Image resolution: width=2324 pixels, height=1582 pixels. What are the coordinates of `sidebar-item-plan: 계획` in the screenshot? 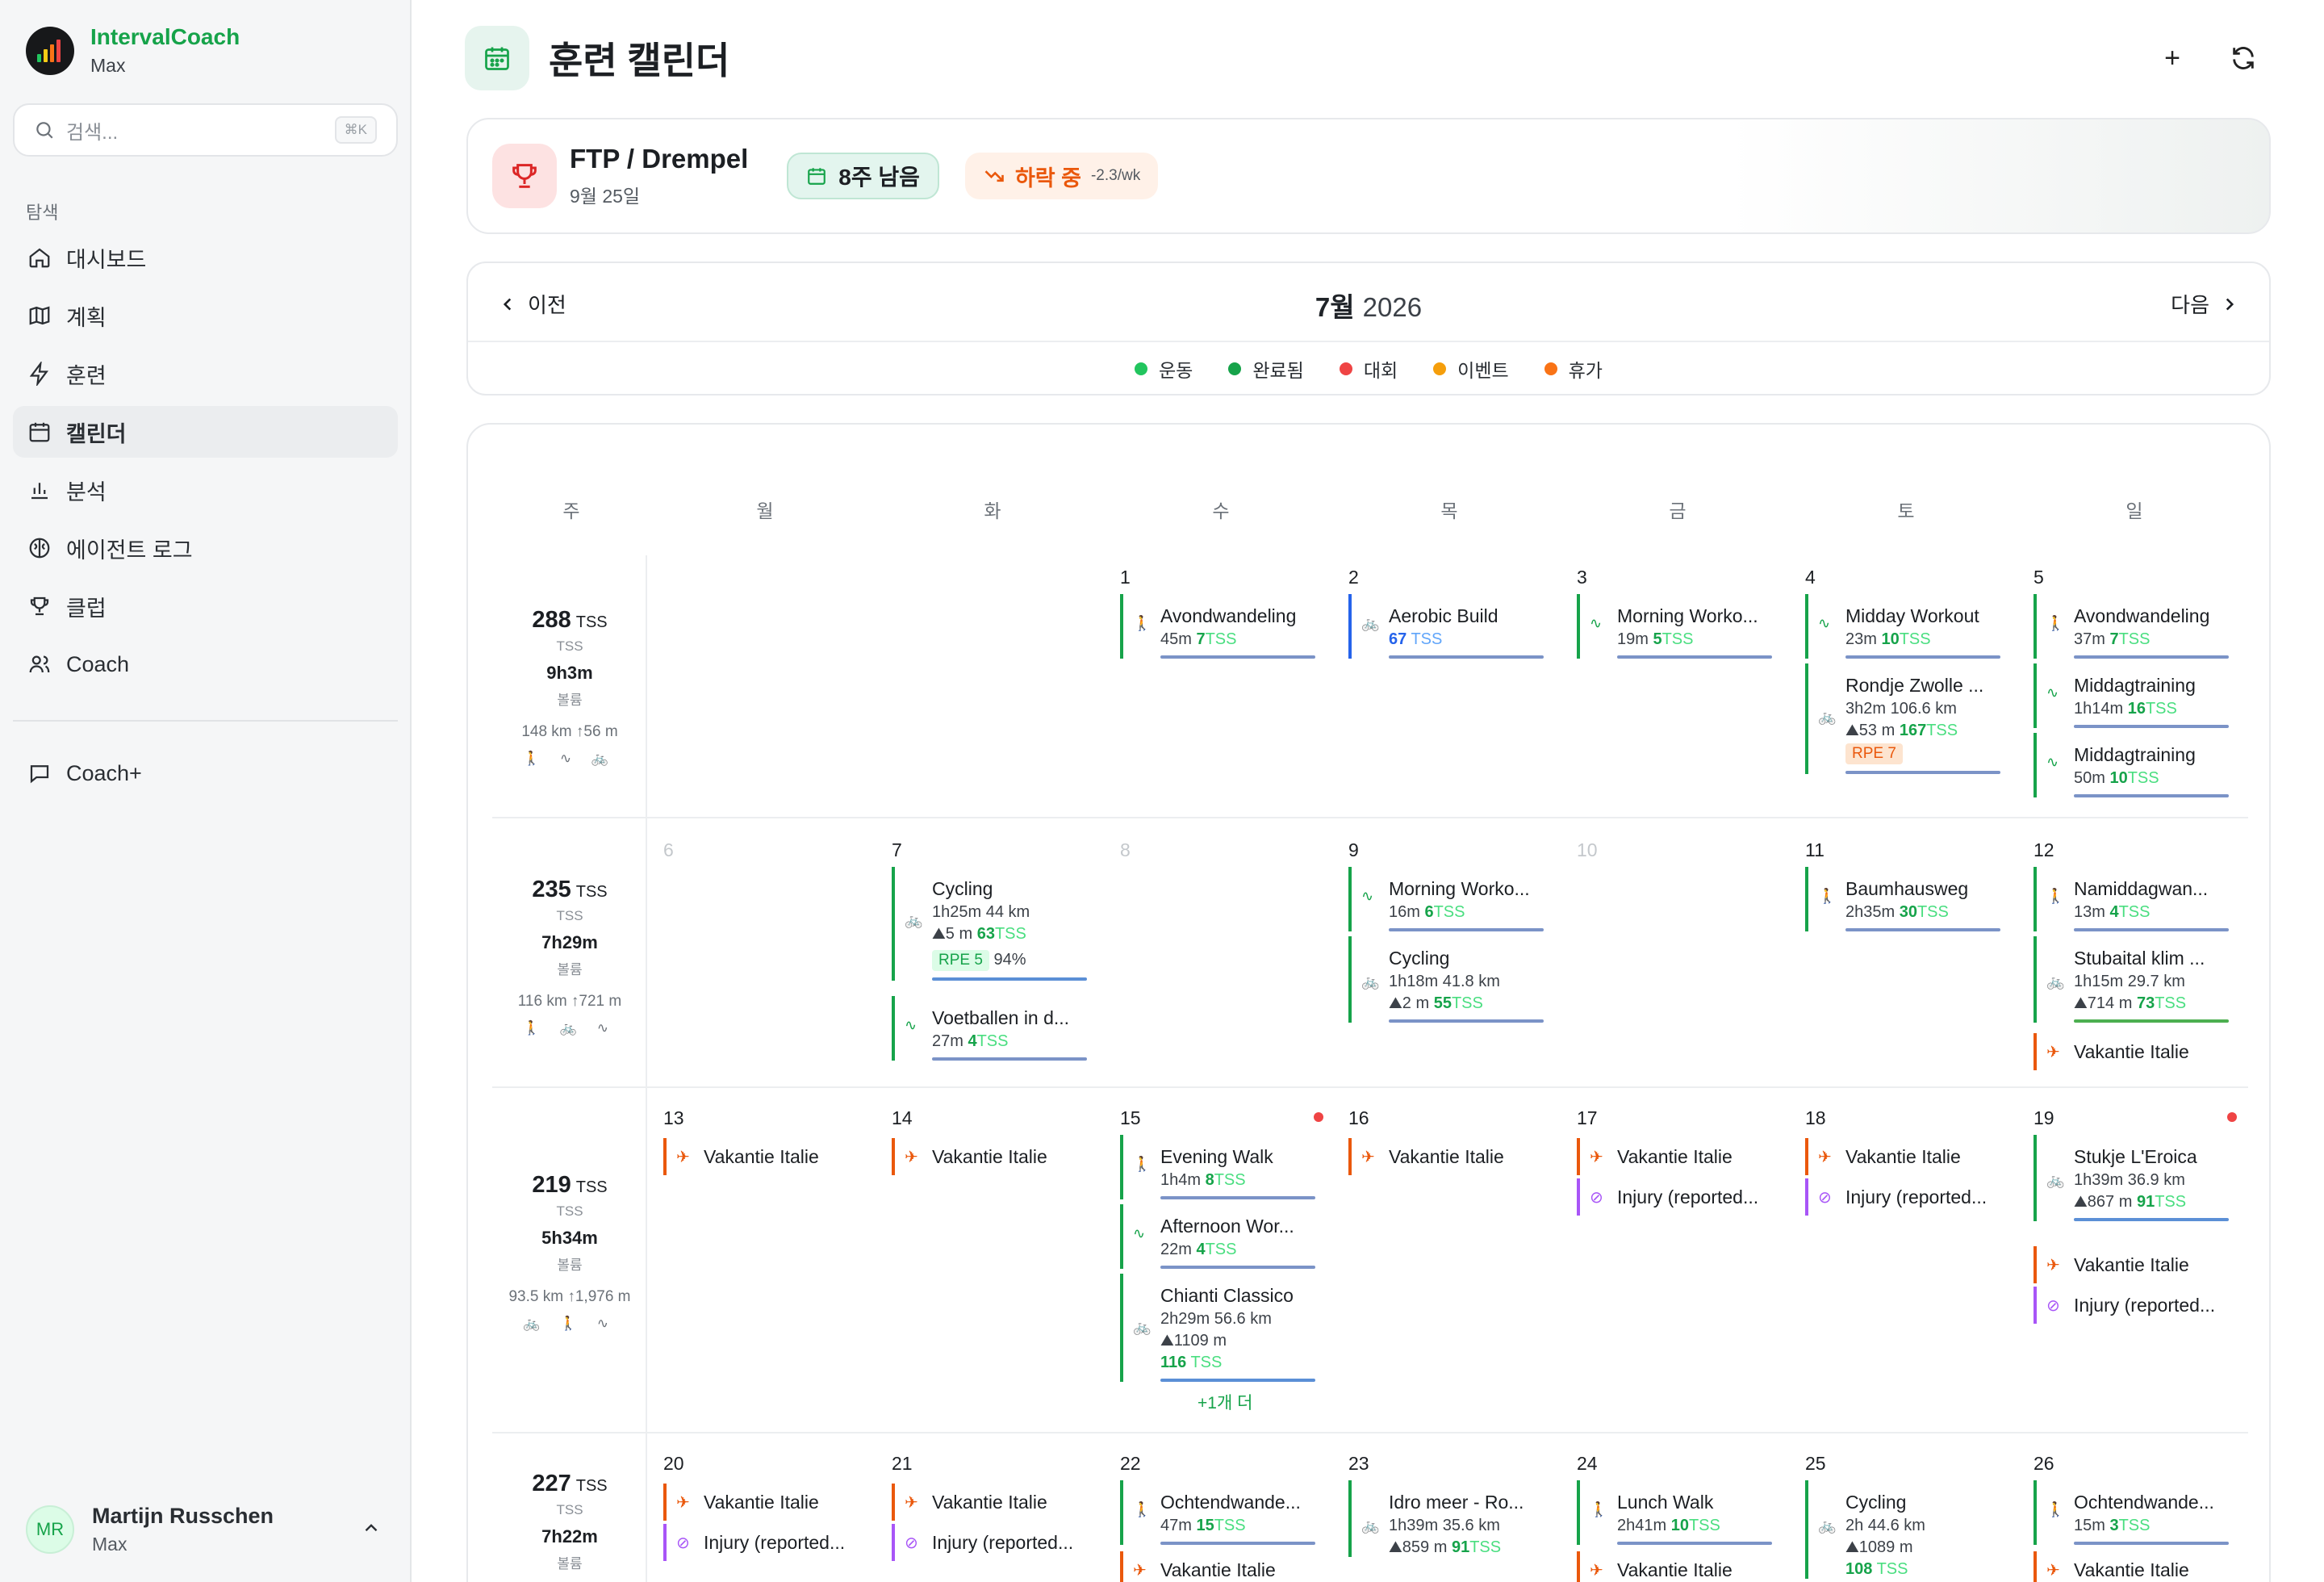 It's located at (205, 315).